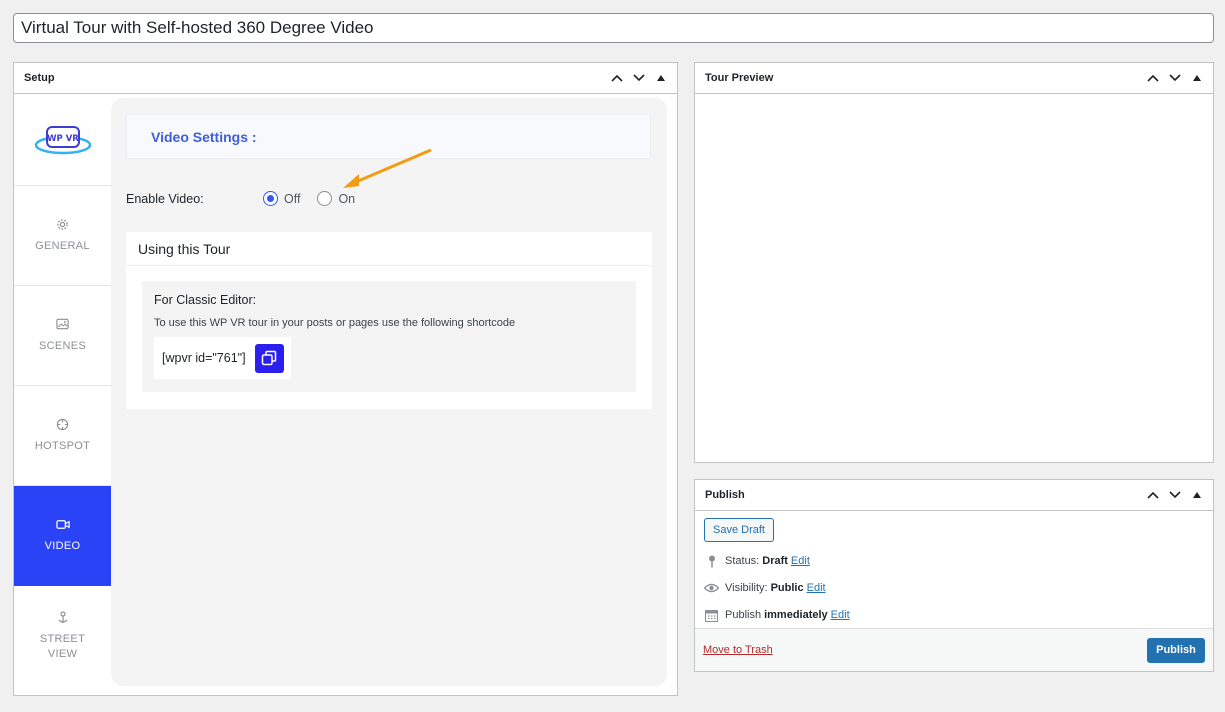 The width and height of the screenshot is (1225, 712). I want to click on nav-hotspot-label: HOTSPOT, so click(62, 446).